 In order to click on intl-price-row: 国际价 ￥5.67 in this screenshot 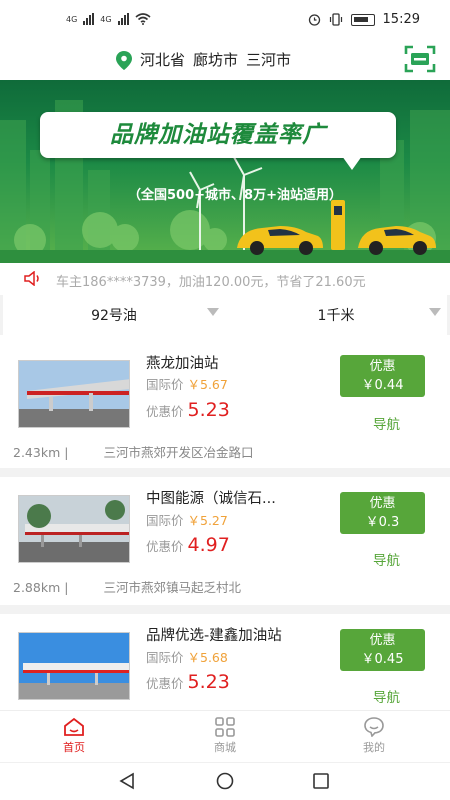, I will do `click(187, 383)`.